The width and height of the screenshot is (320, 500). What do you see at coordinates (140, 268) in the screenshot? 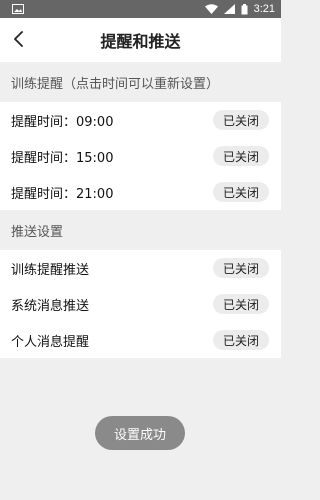
I see `push-setting-row: 训练提醒推送 已关闭` at bounding box center [140, 268].